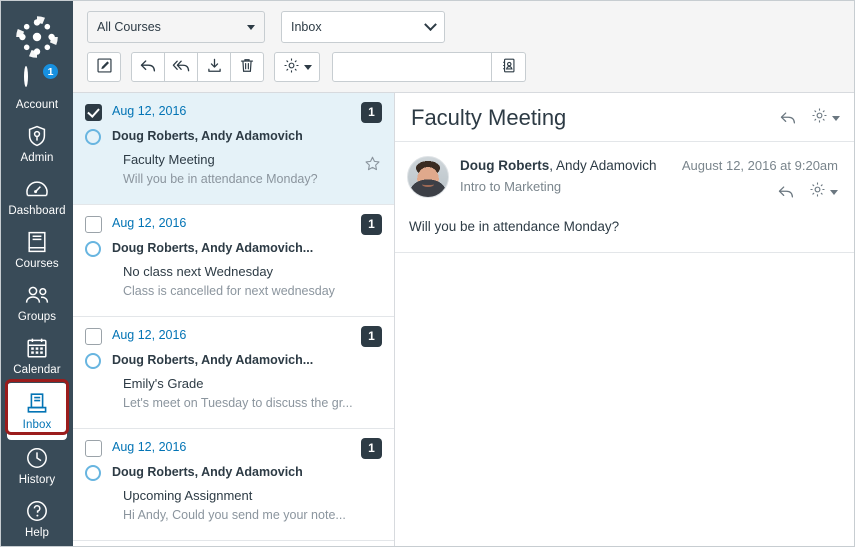  What do you see at coordinates (37, 105) in the screenshot?
I see `sidebar-label-account: Account` at bounding box center [37, 105].